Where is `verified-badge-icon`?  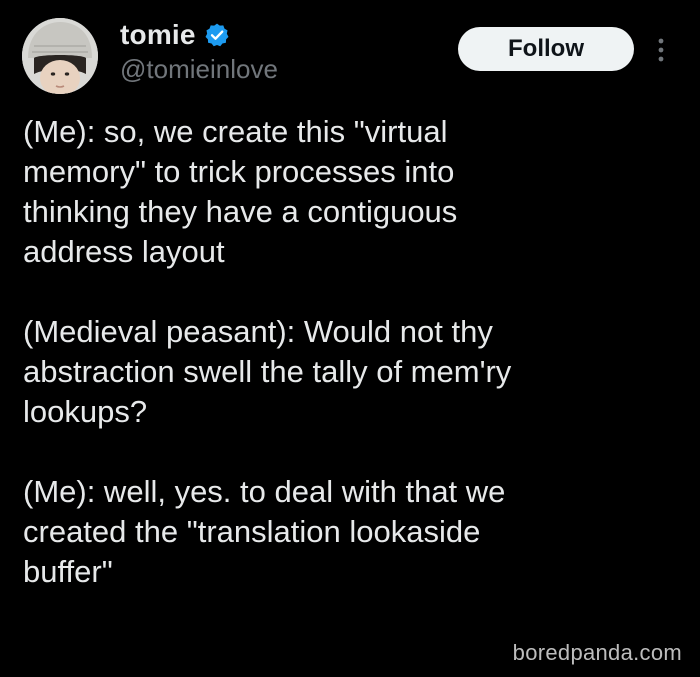
verified-badge-icon is located at coordinates (217, 35).